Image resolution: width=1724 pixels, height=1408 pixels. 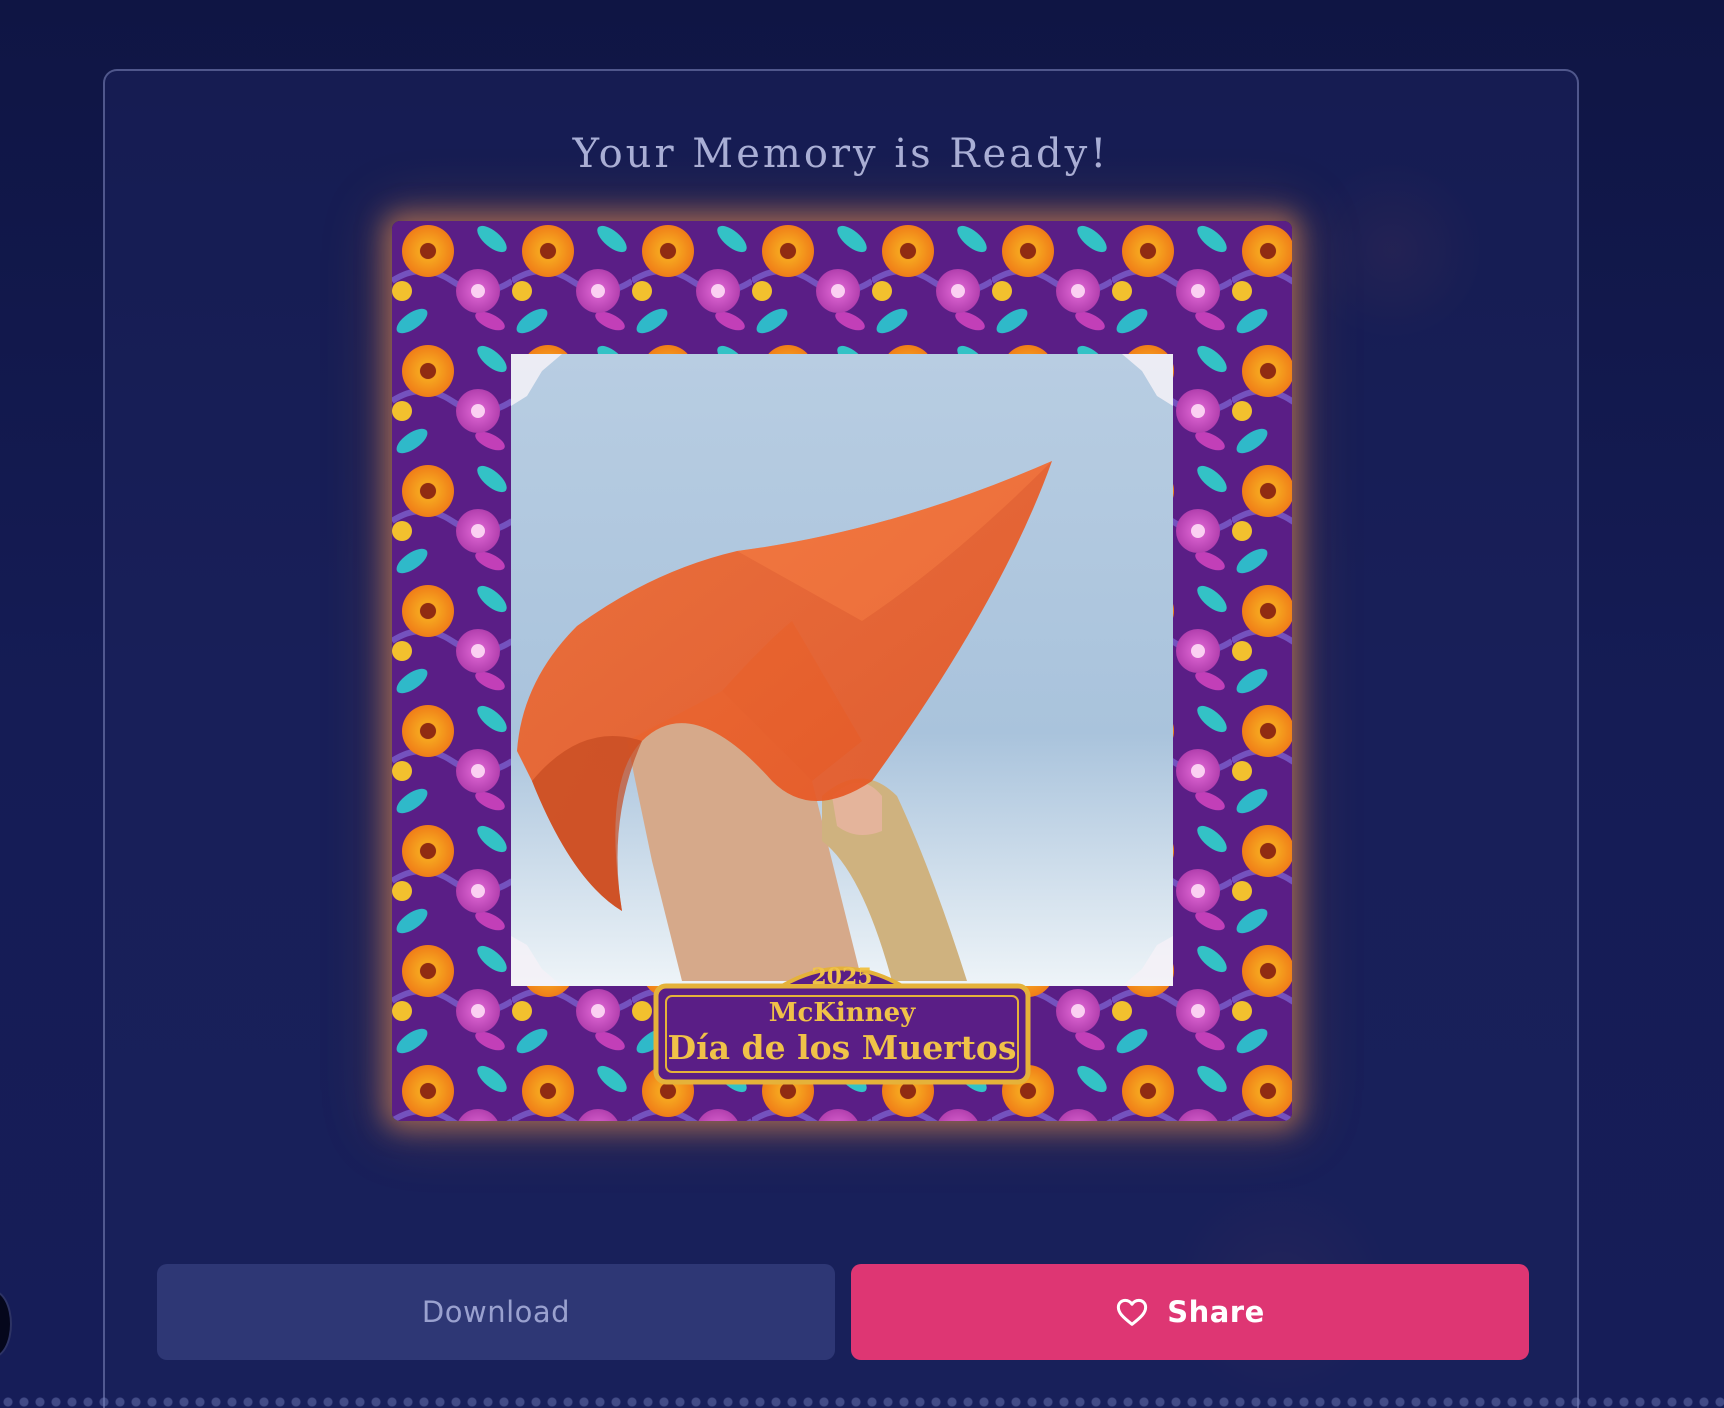 I want to click on page-title: Your Memory is Ready!, so click(x=841, y=154).